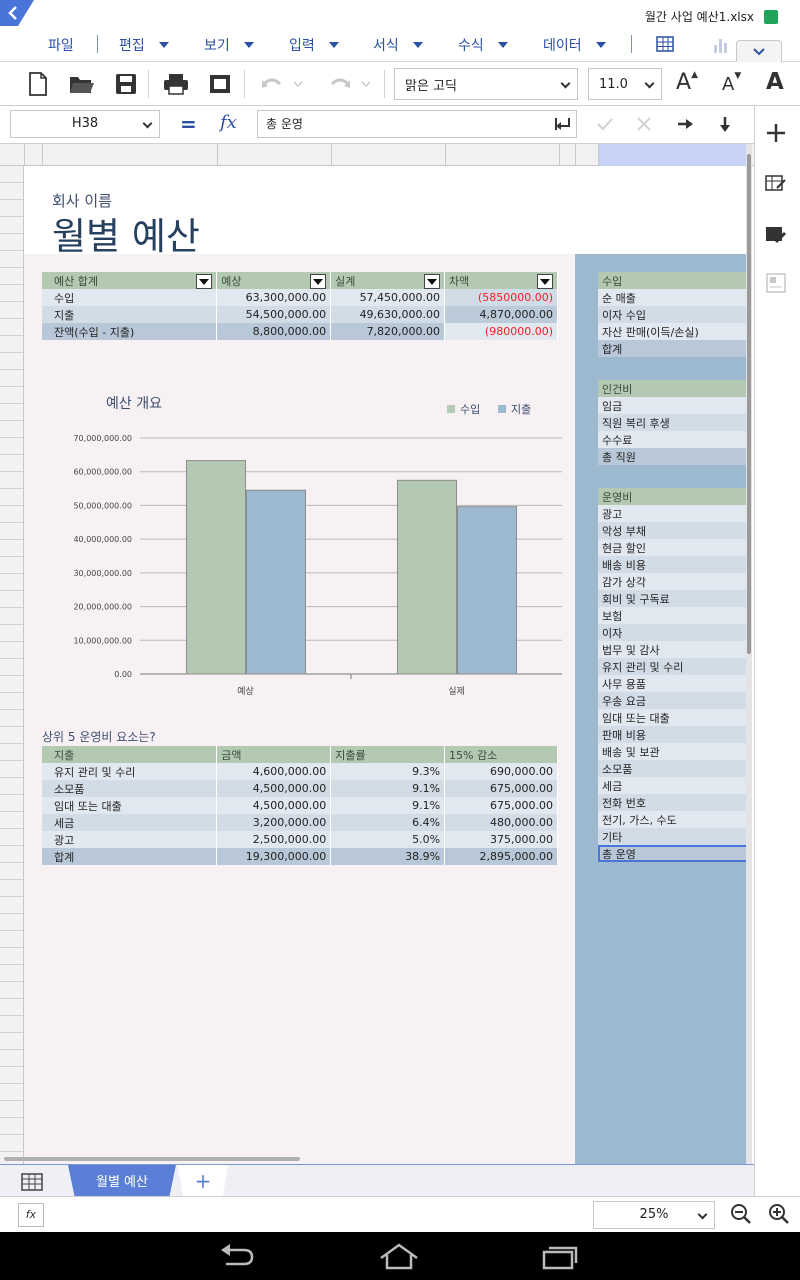 The height and width of the screenshot is (1280, 800). Describe the element at coordinates (388, 280) in the screenshot. I see `header-cell: 실계` at that location.